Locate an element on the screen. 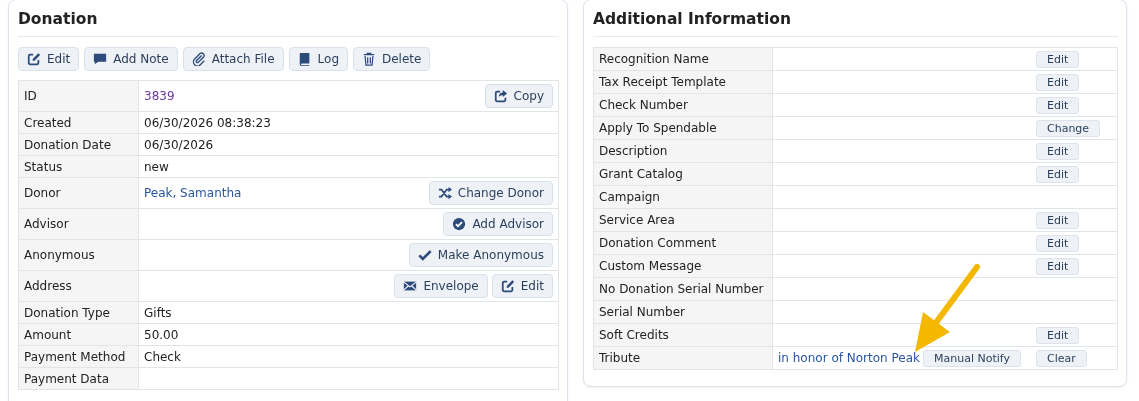 Image resolution: width=1139 pixels, height=401 pixels. book-icon is located at coordinates (304, 59).